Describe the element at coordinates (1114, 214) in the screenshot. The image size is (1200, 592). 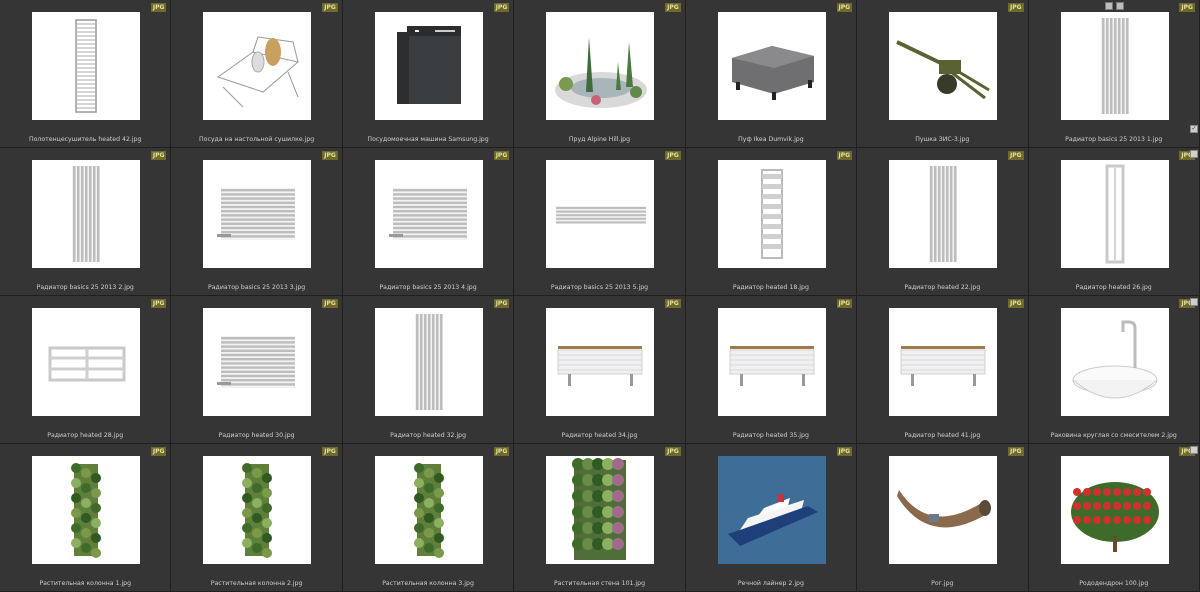
I see `radiator-frame-icon` at that location.